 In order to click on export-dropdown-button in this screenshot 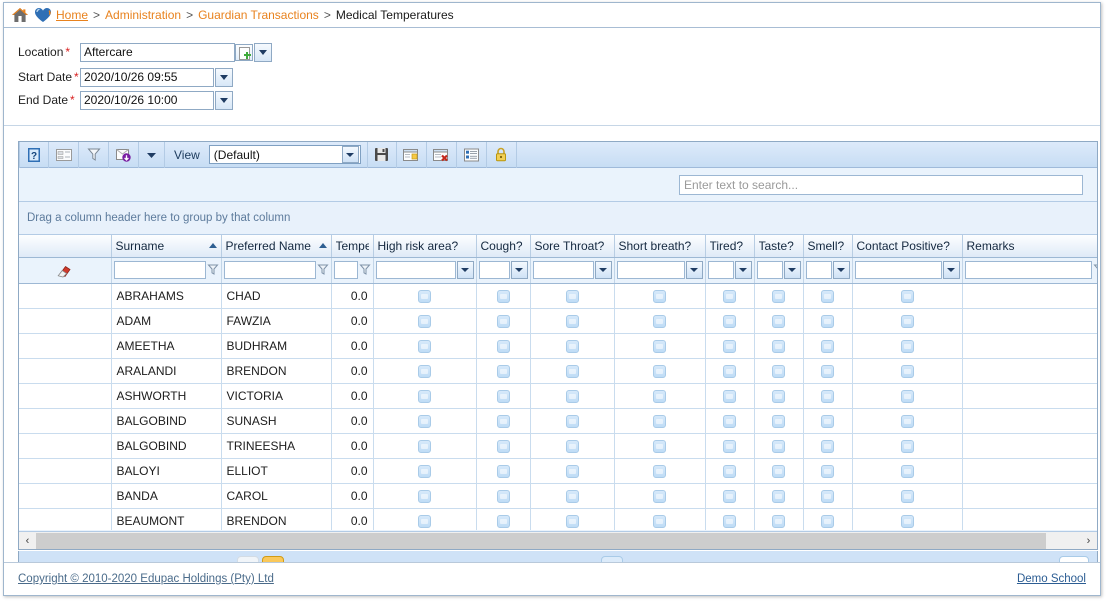, I will do `click(152, 155)`.